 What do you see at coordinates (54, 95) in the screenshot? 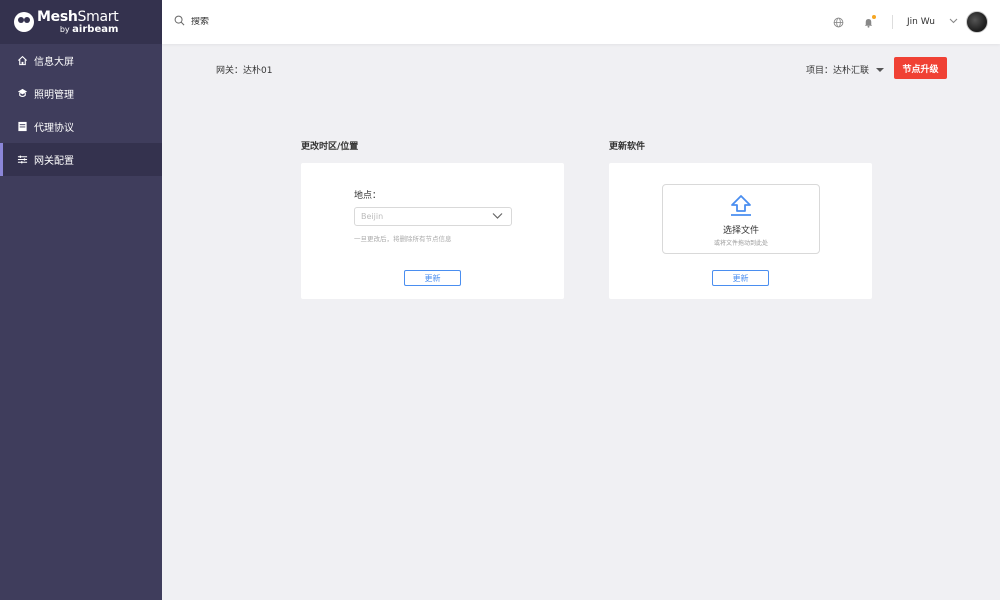
I see `sidebar-item-label: 照明管理` at bounding box center [54, 95].